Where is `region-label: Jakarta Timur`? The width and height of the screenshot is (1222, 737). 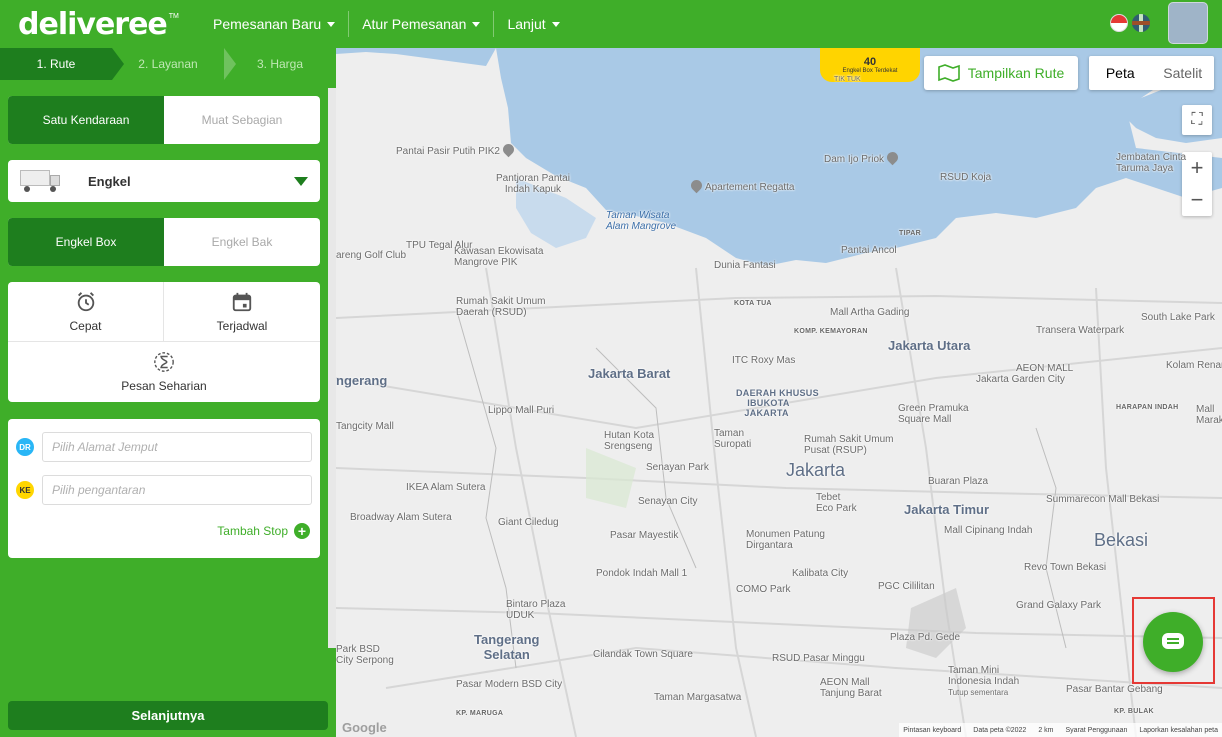
region-label: Jakarta Timur is located at coordinates (947, 509).